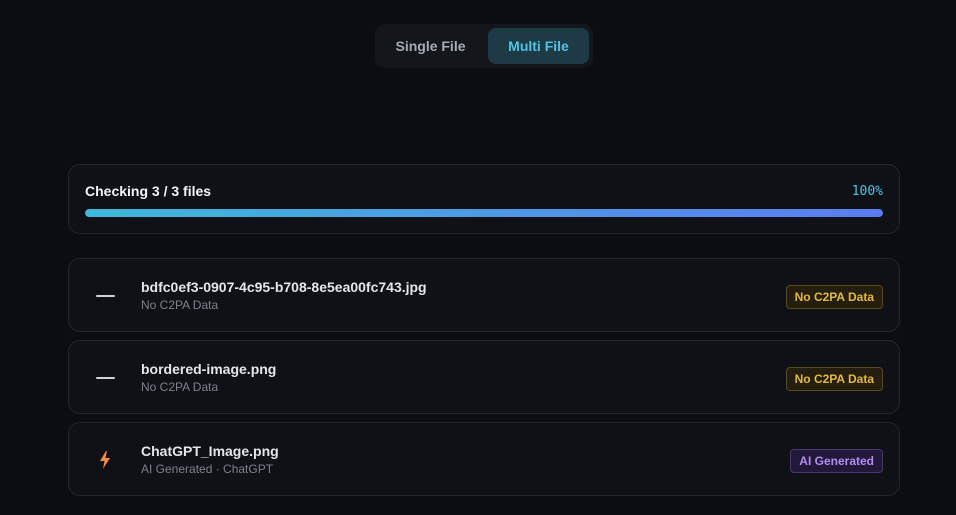  I want to click on file-name: ChatGPT_Image.png, so click(210, 451).